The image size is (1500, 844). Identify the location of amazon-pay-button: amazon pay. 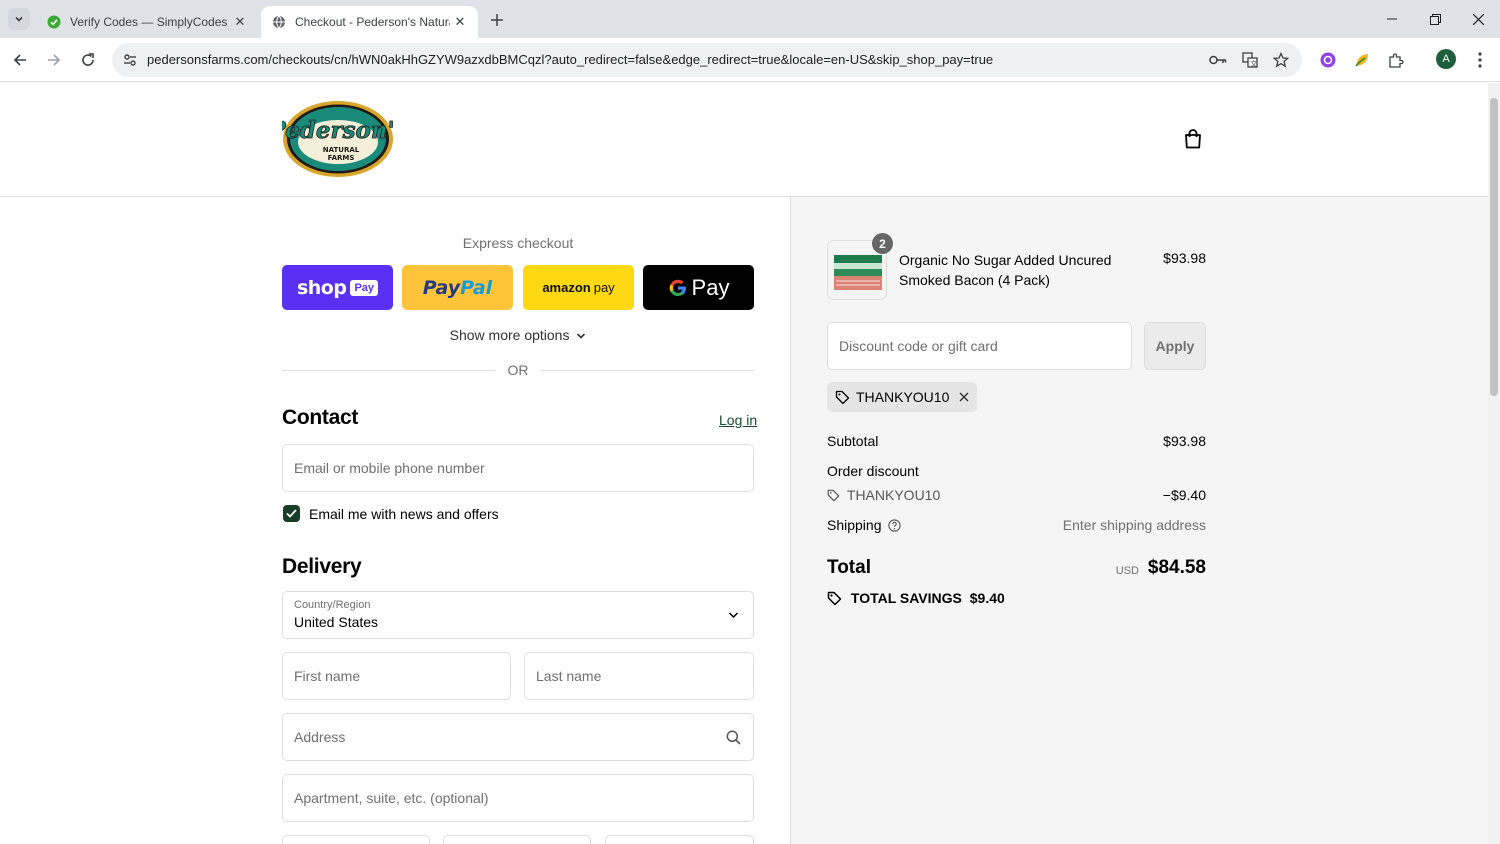
(578, 287).